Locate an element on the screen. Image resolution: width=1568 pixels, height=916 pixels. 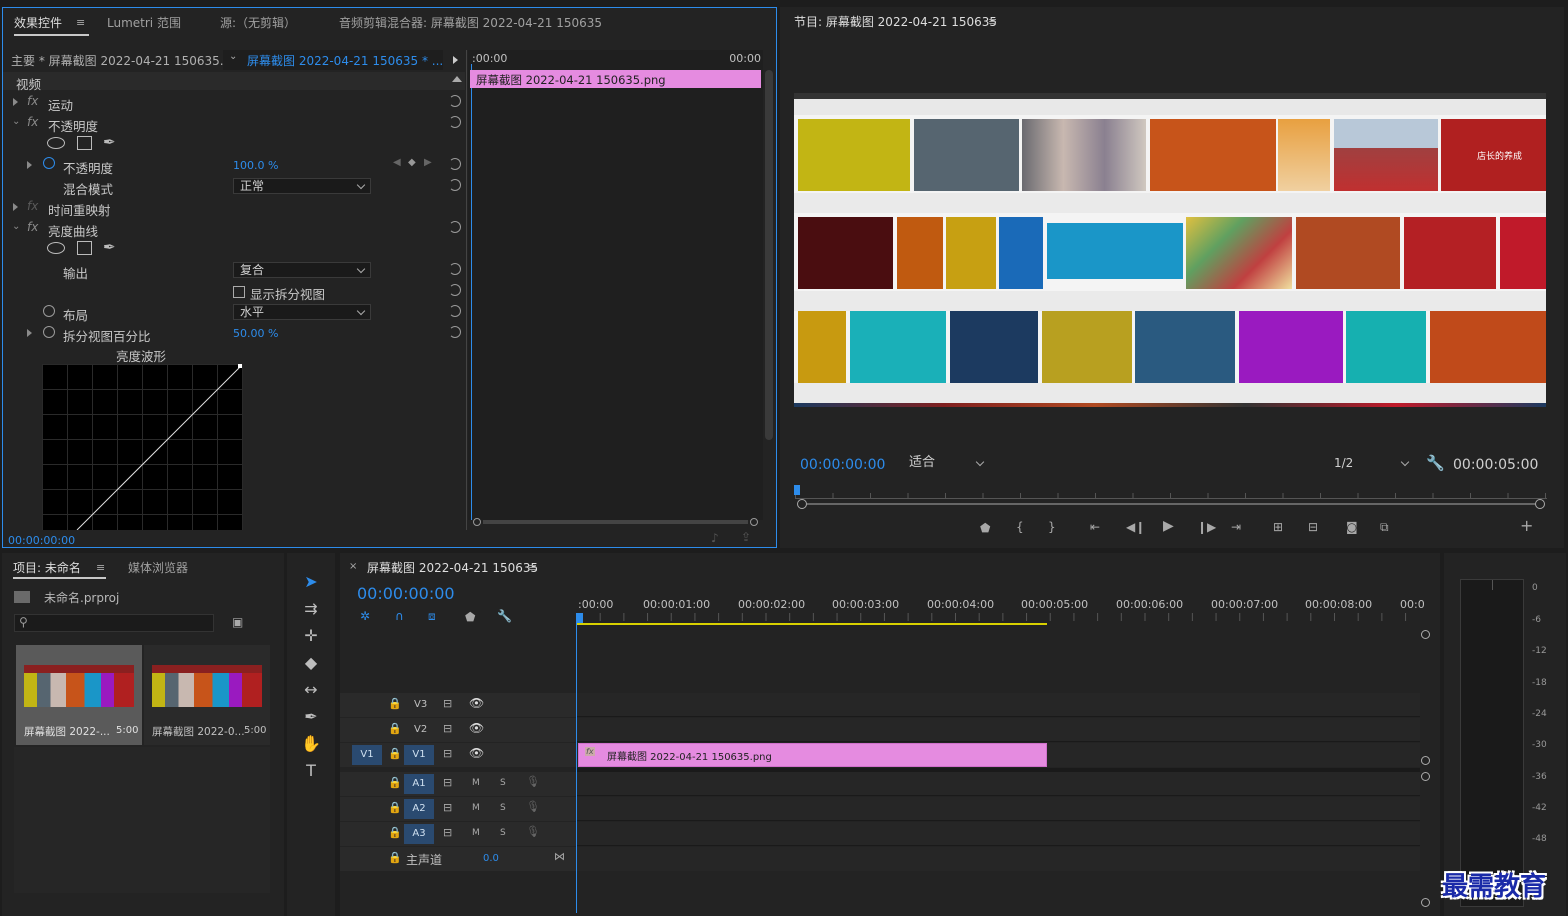
mini-clip: 屏幕截图 2022-04-21 150635.png is located at coordinates (615, 79).